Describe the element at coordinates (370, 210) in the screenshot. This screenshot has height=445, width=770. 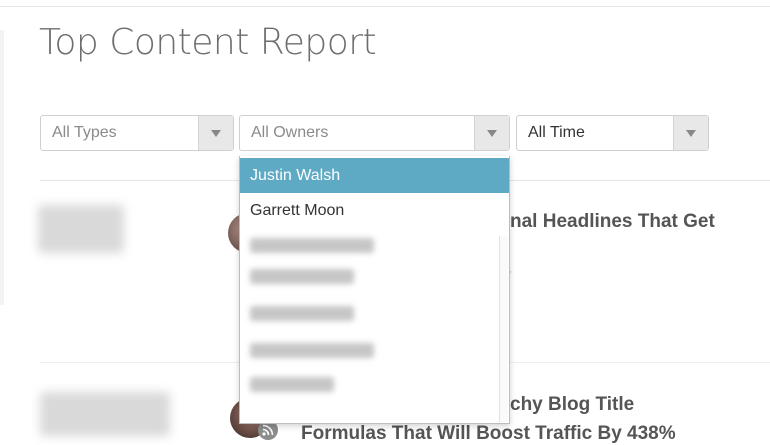
I see `owner-option: Garrett Moon` at that location.